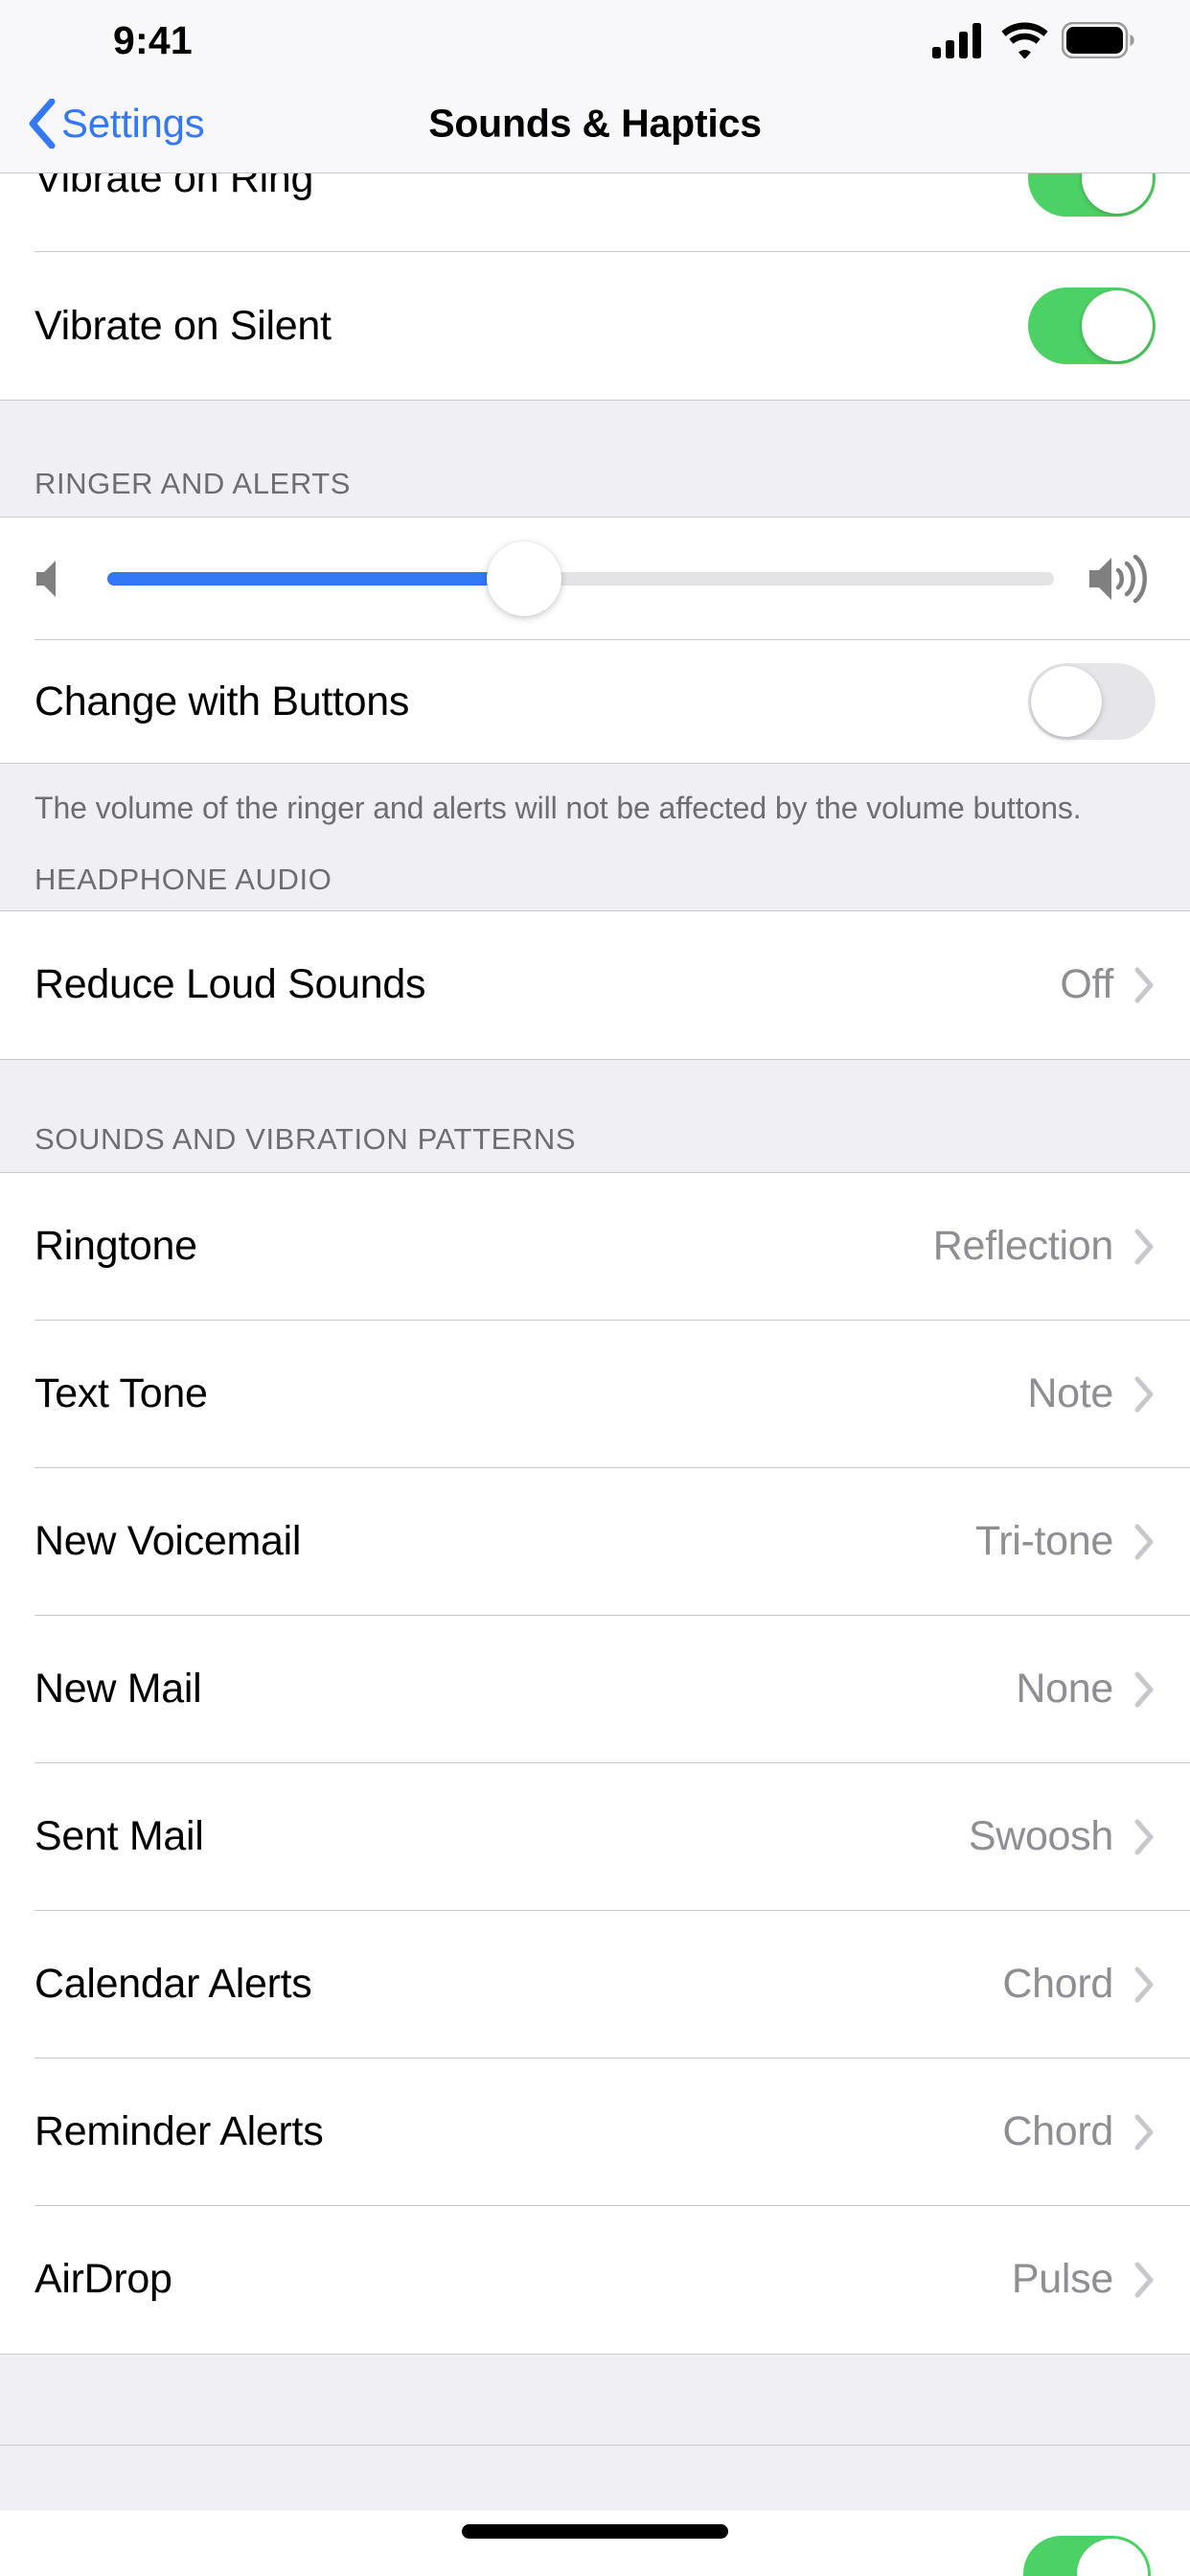 The width and height of the screenshot is (1190, 2576). Describe the element at coordinates (1023, 1246) in the screenshot. I see `row-value: Reflection` at that location.